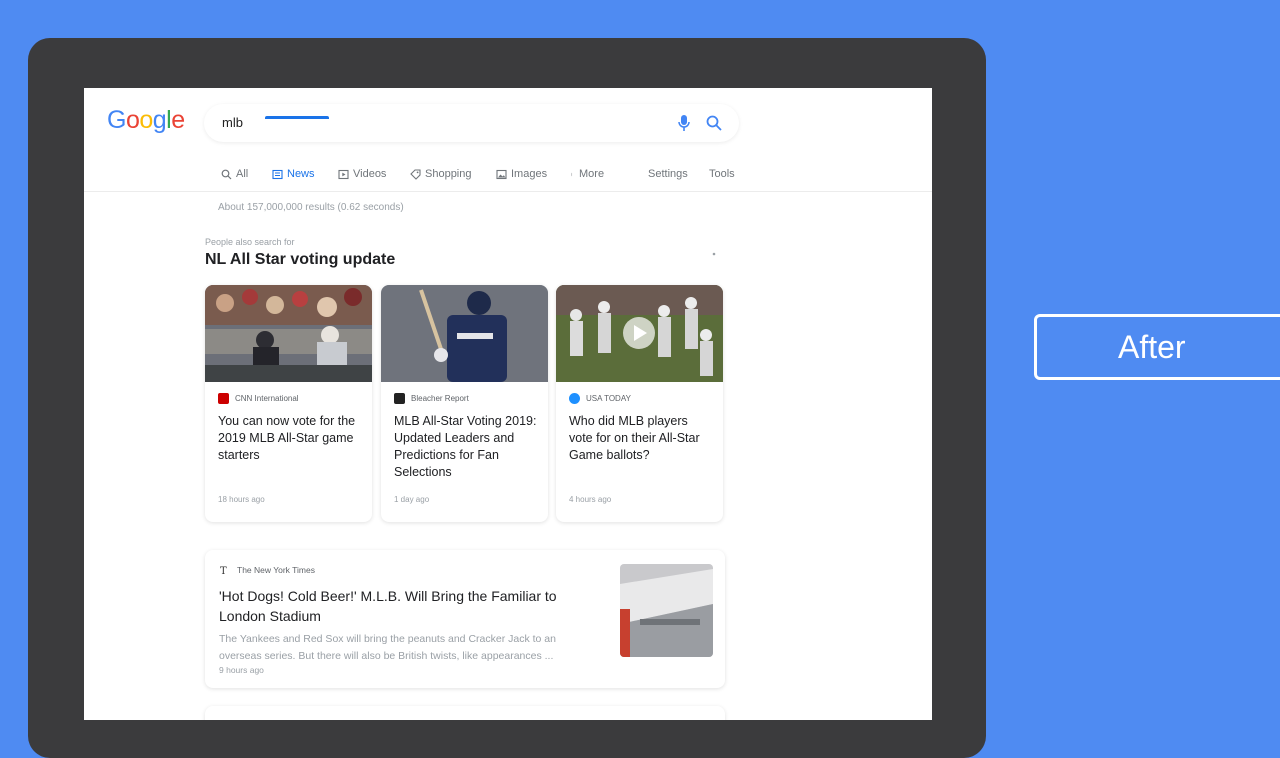 The width and height of the screenshot is (1280, 758). Describe the element at coordinates (178, 120) in the screenshot. I see `logo-letter: e` at that location.